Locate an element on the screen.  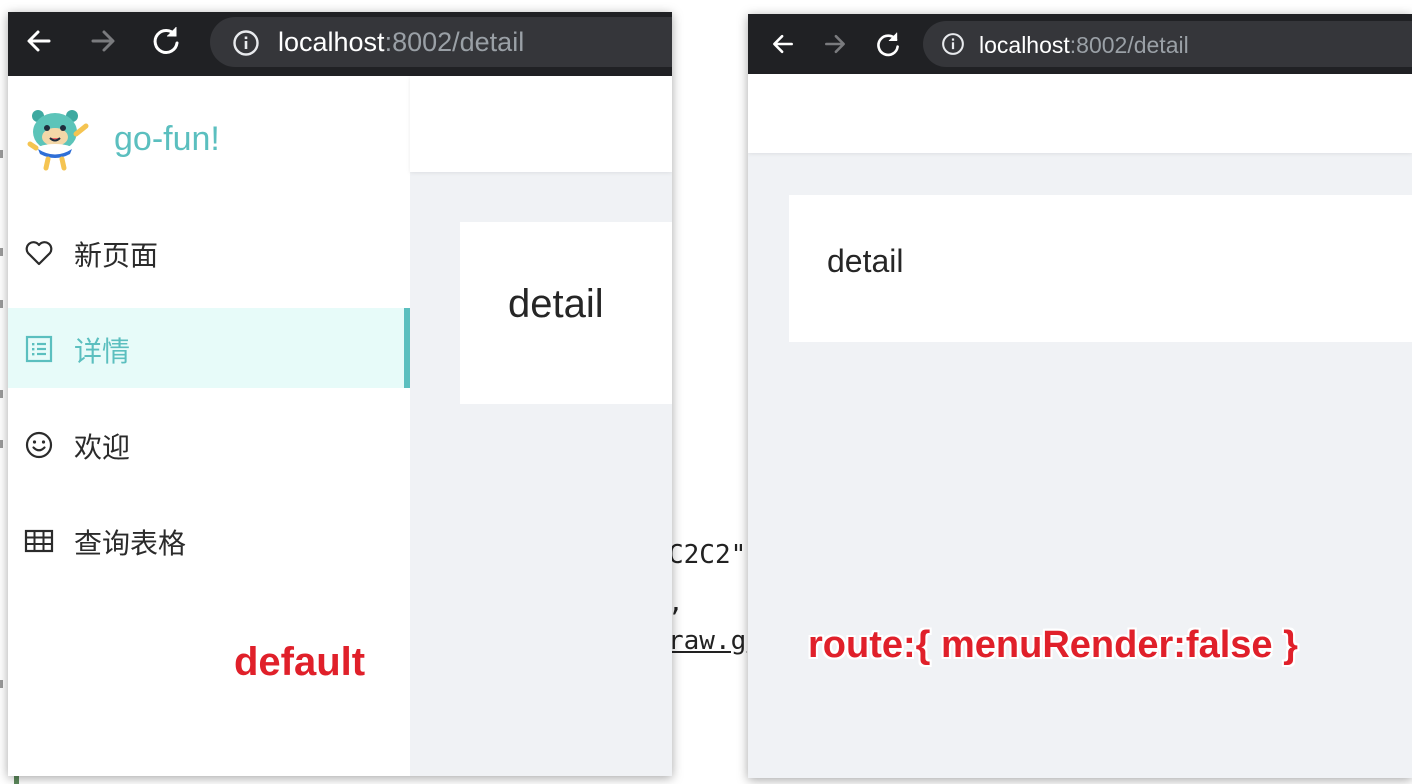
menu-item-label: 欢迎 is located at coordinates (102, 447).